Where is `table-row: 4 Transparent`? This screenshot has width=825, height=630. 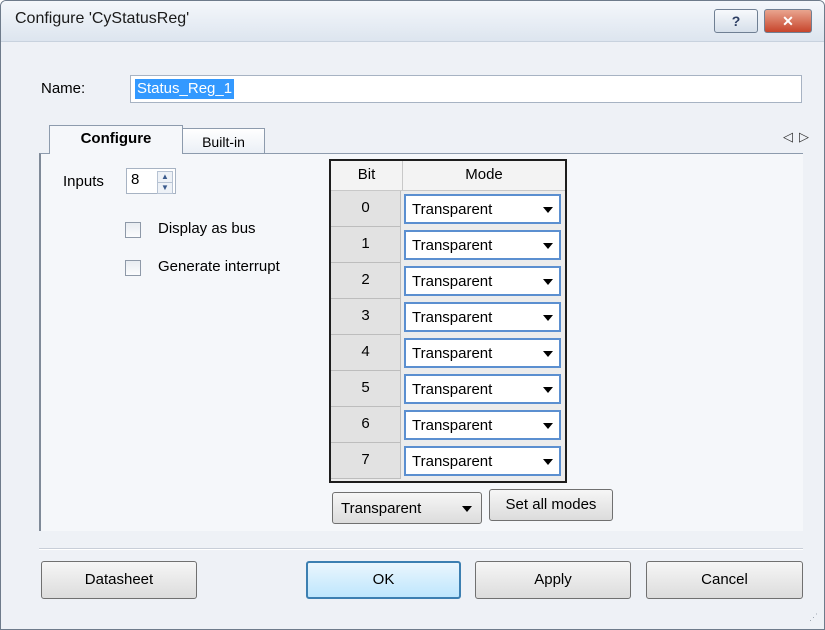 table-row: 4 Transparent is located at coordinates (448, 353).